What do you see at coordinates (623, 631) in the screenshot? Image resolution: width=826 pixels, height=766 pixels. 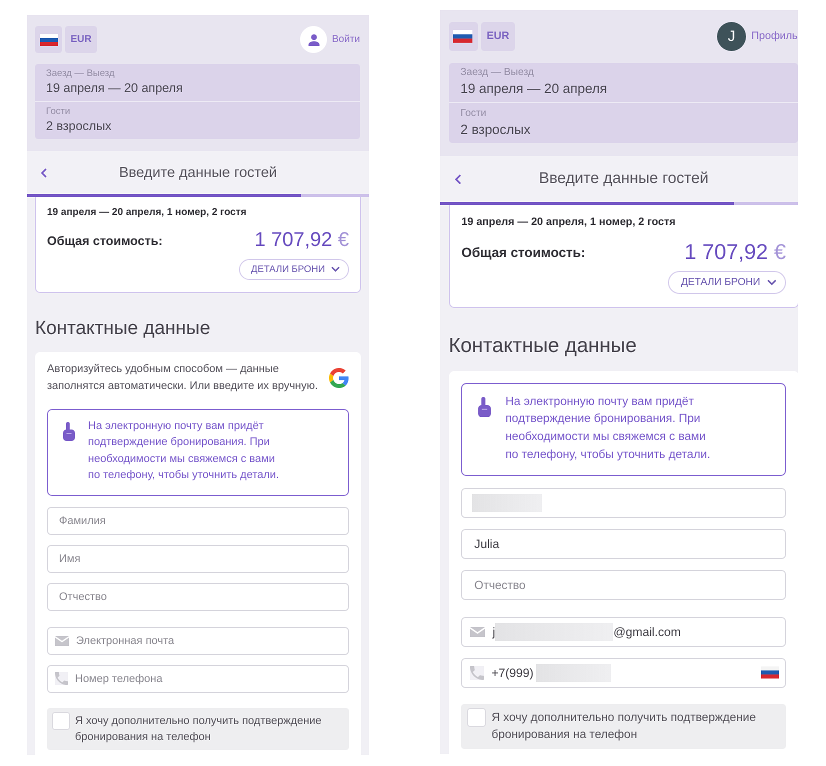 I see `input-field: j @gmail.com` at bounding box center [623, 631].